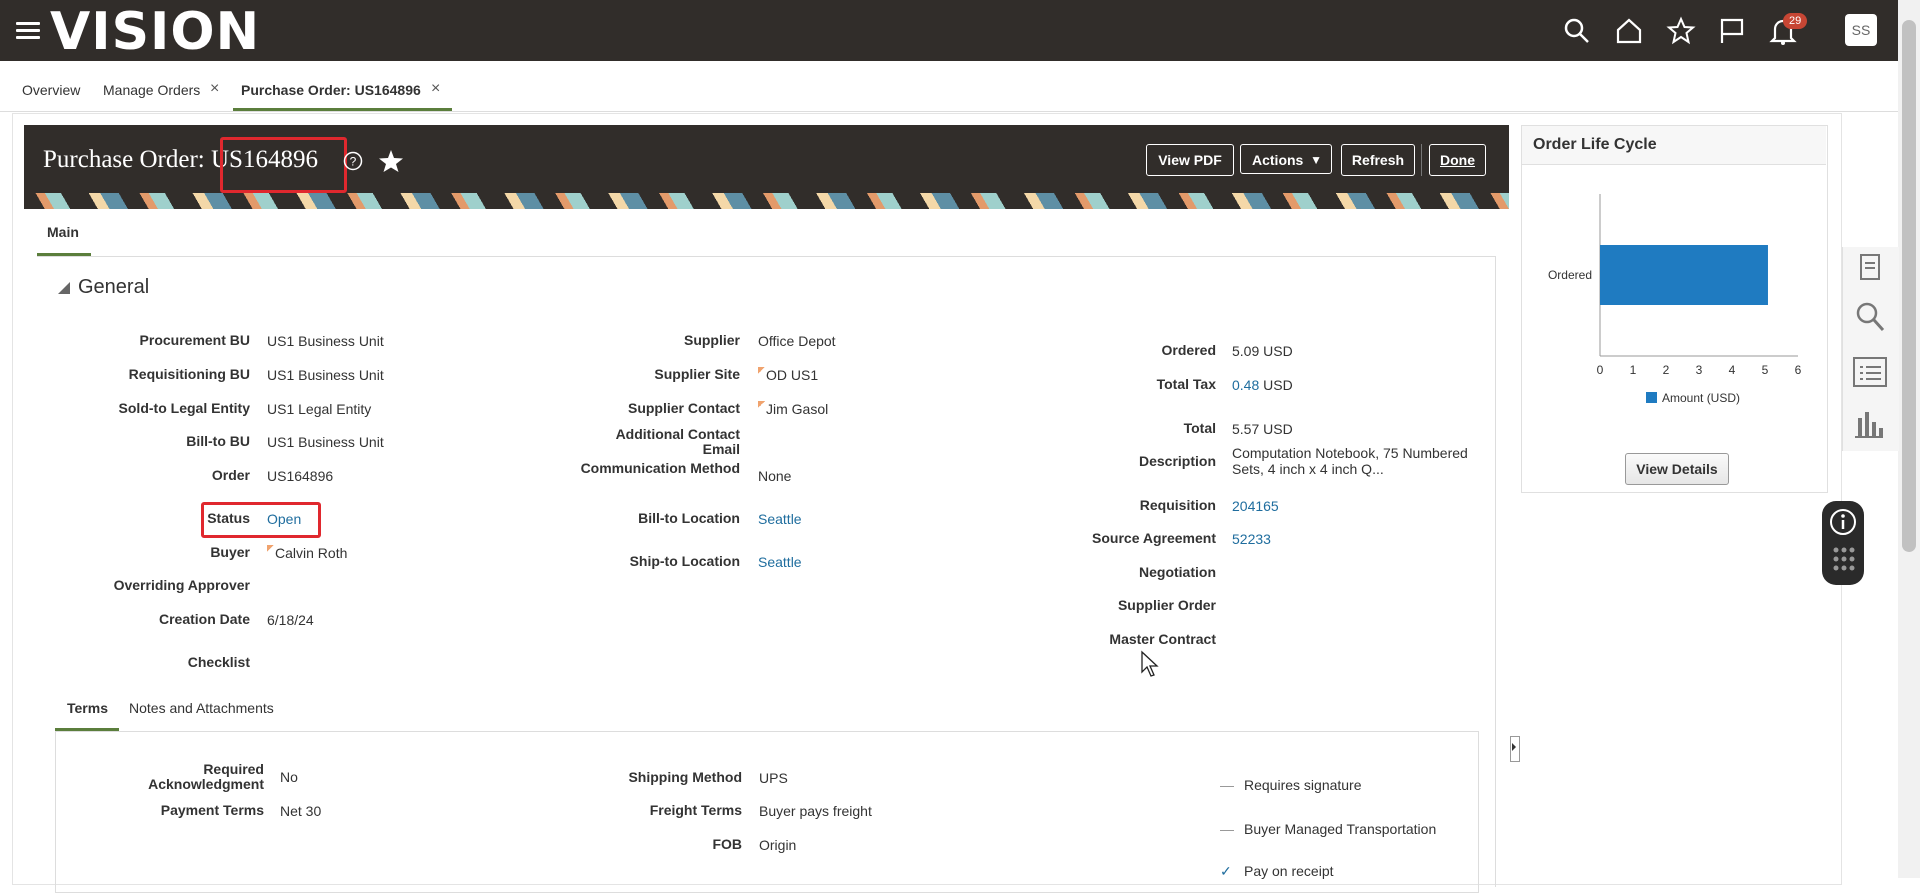 The width and height of the screenshot is (1920, 893). Describe the element at coordinates (1166, 605) in the screenshot. I see `field-label: Supplier Order` at that location.